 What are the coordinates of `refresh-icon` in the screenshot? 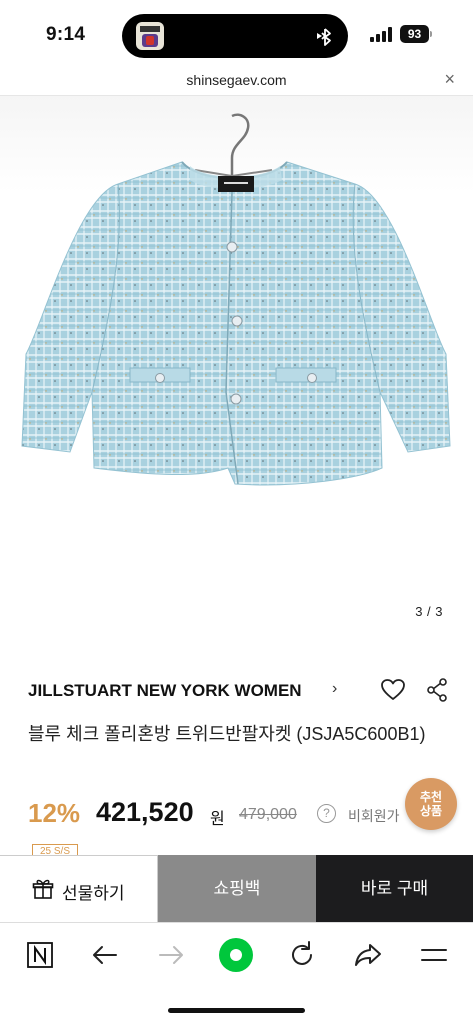 It's located at (302, 955).